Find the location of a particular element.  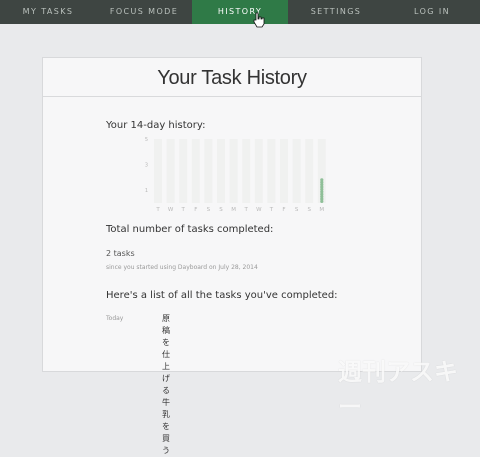

task-item: 牛乳を買う is located at coordinates (166, 427).